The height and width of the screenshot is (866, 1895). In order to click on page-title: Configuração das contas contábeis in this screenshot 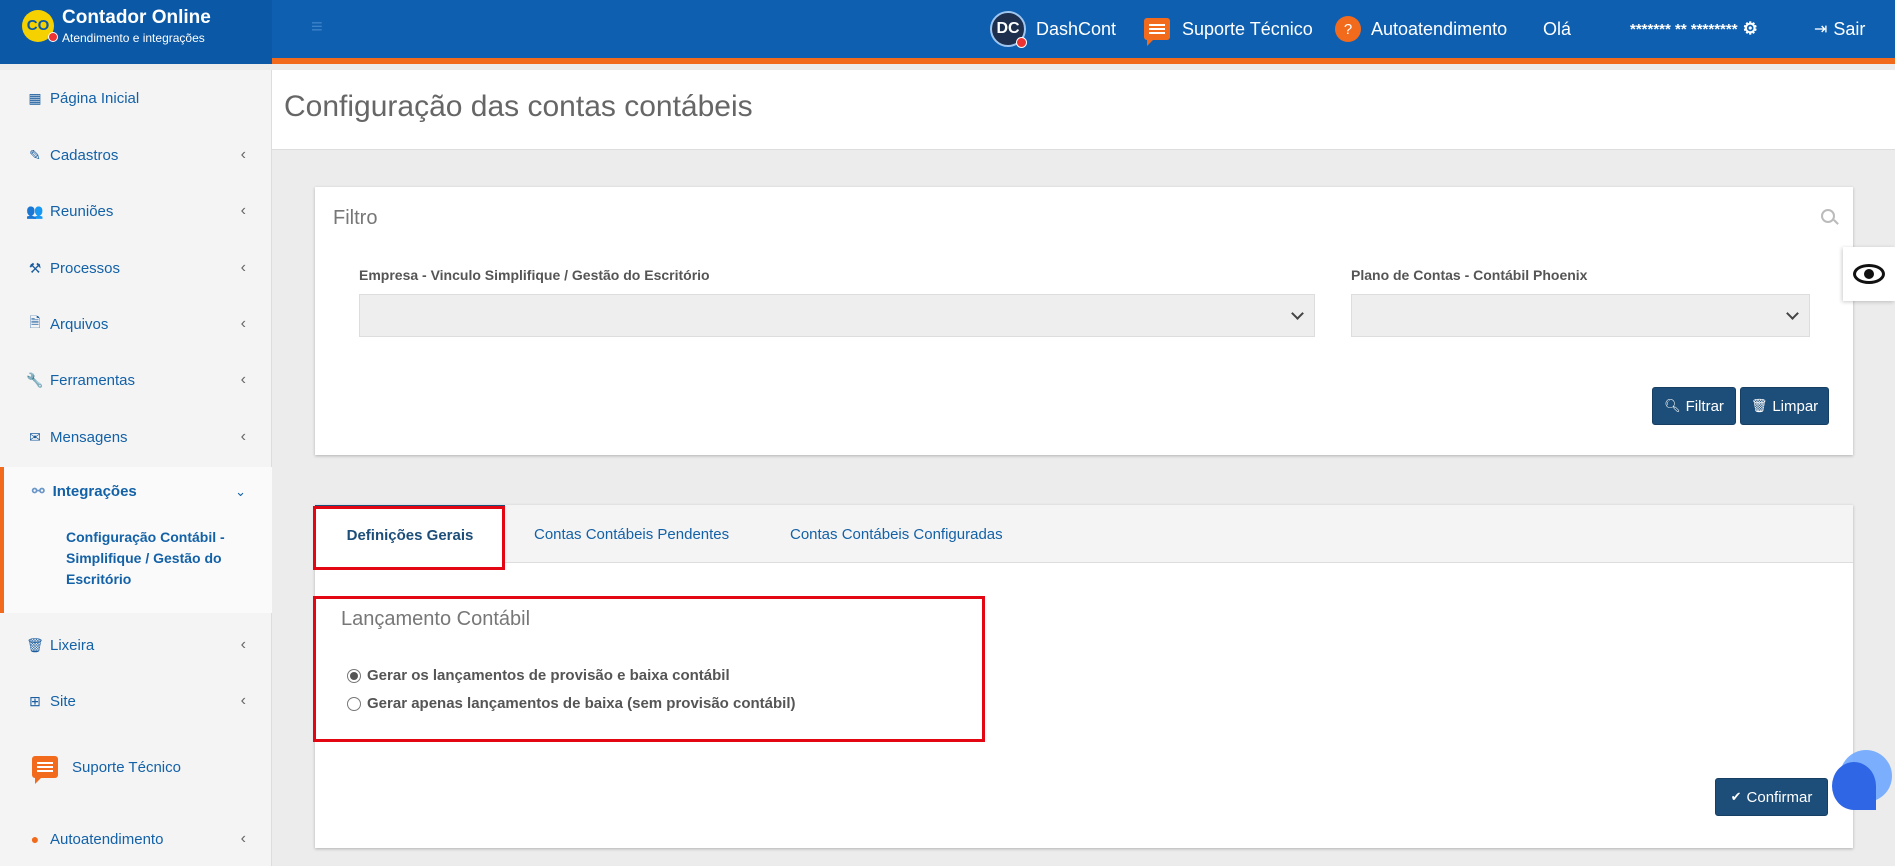, I will do `click(518, 106)`.